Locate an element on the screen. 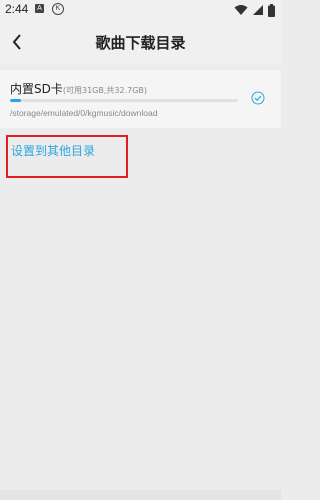 This screenshot has width=320, height=500. page-title: 歌曲下载目录 is located at coordinates (140, 43).